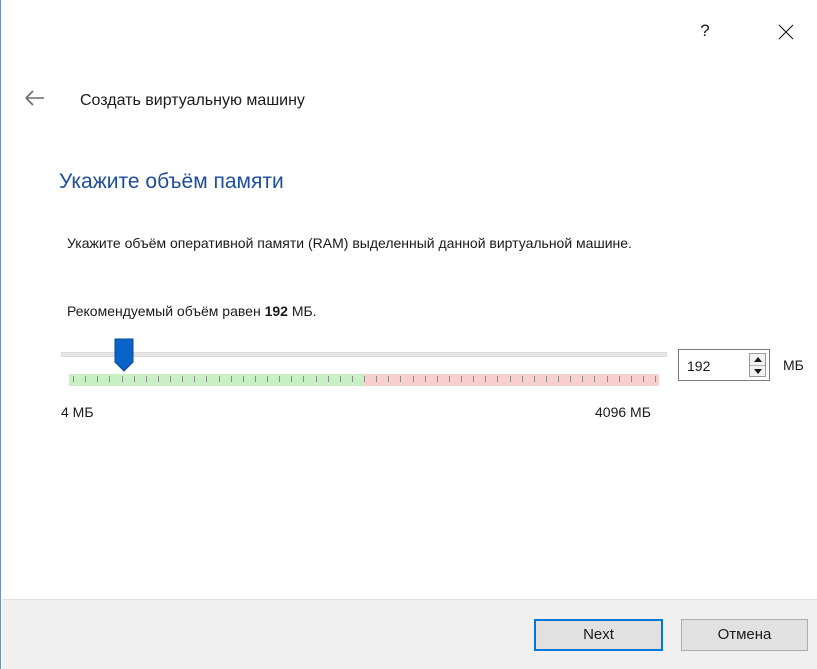  What do you see at coordinates (302, 311) in the screenshot?
I see `recommend-suffix: МБ.` at bounding box center [302, 311].